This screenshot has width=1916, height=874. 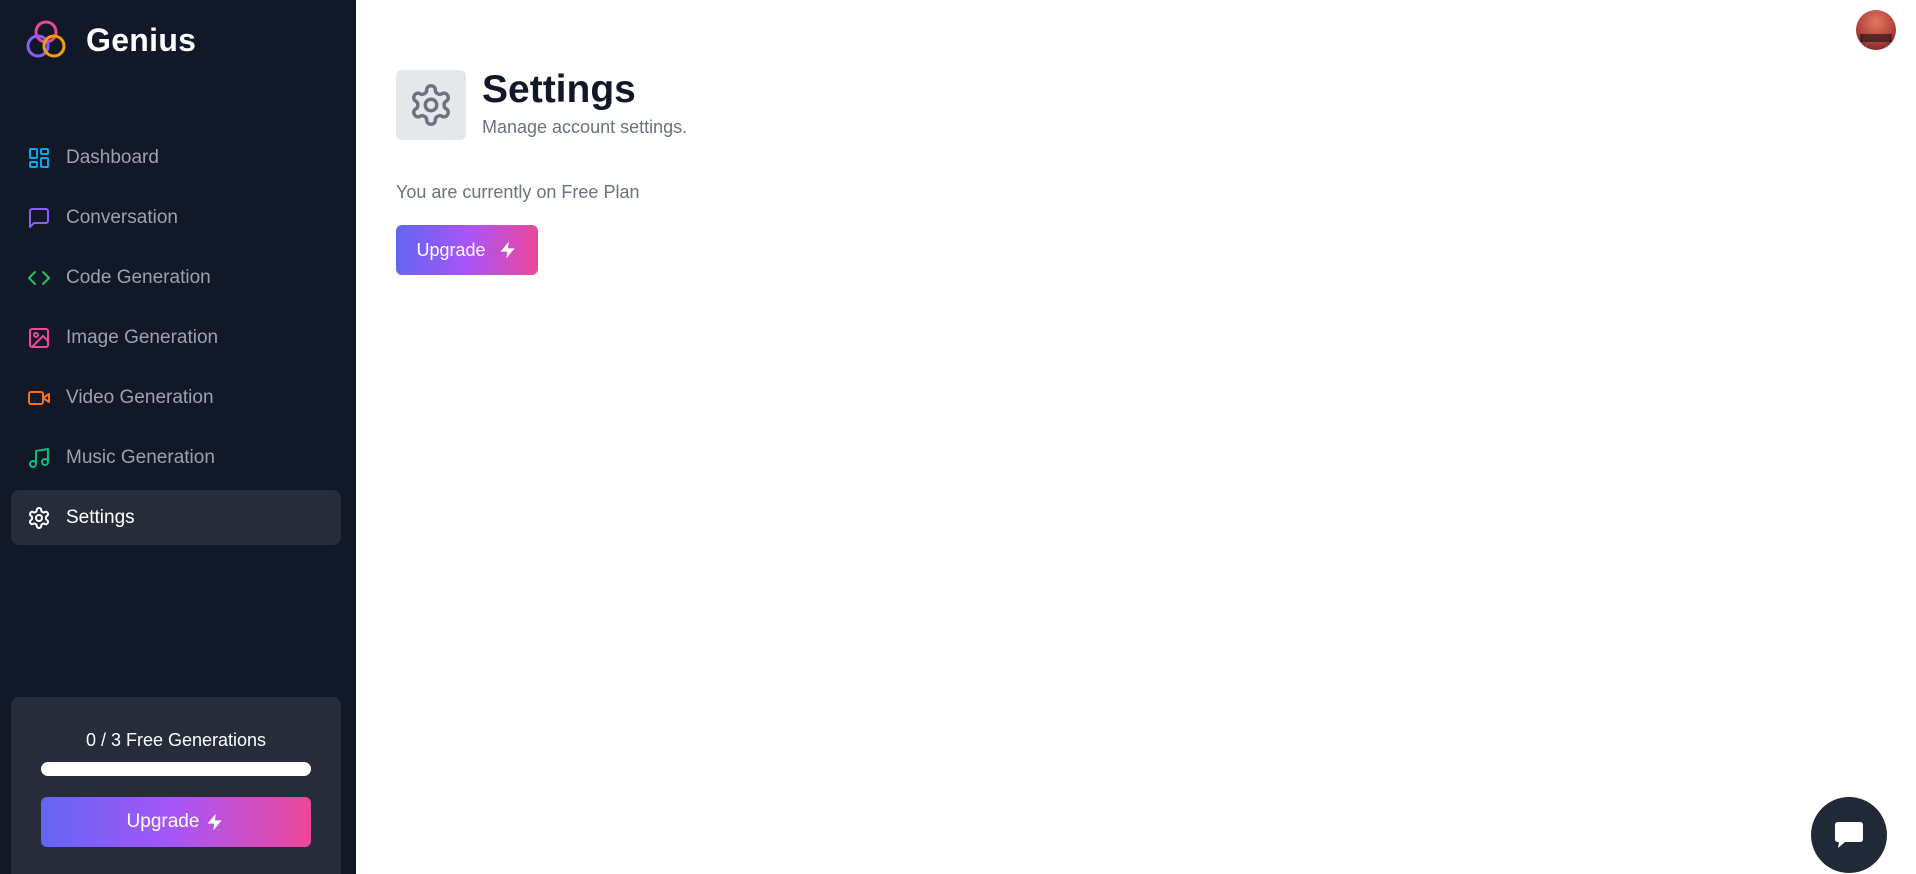 What do you see at coordinates (176, 785) in the screenshot?
I see `free-generations-card: 0 / 3 Free Generations Upgrade` at bounding box center [176, 785].